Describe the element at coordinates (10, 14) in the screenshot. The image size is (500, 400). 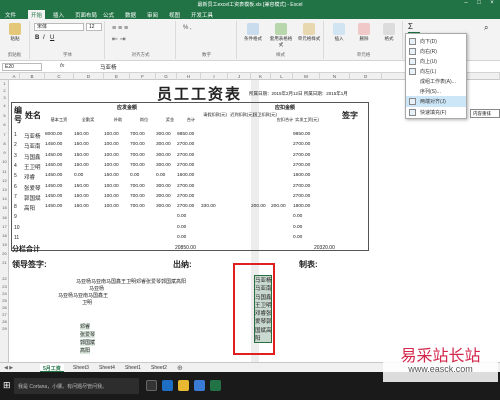
I see `tab-file: 文件` at that location.